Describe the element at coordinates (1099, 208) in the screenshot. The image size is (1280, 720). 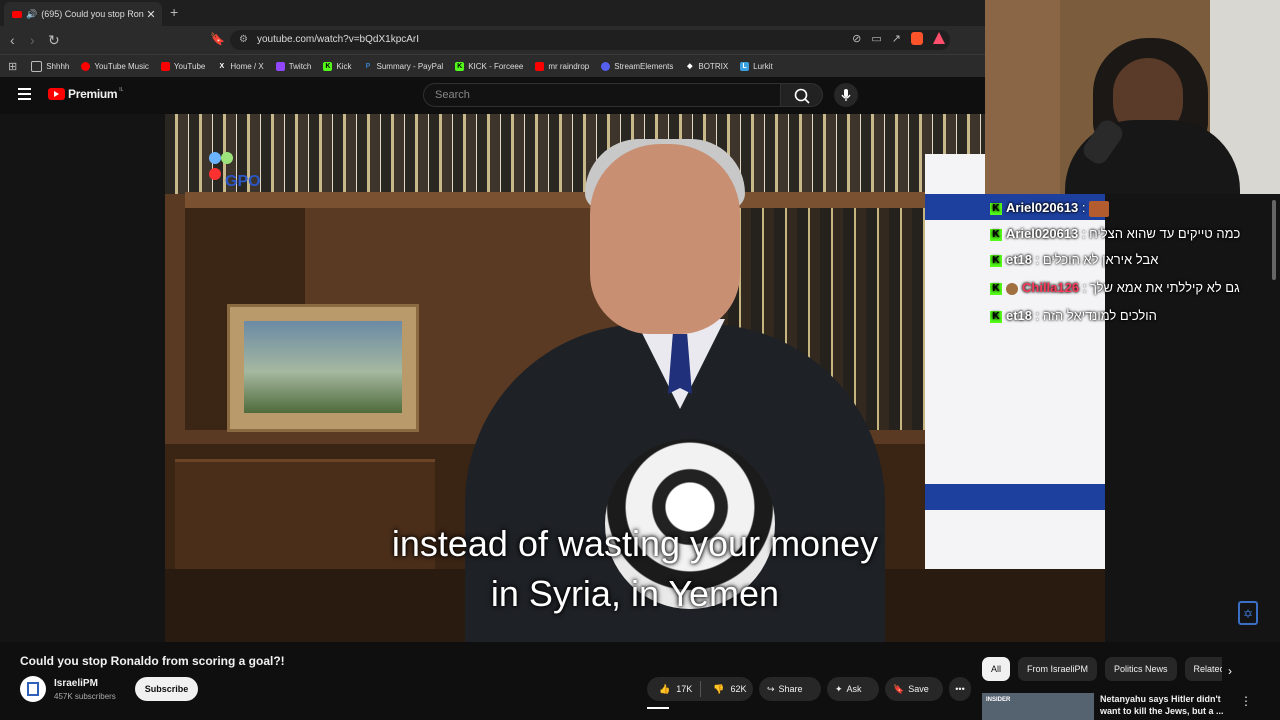
I see `emote-icon` at that location.